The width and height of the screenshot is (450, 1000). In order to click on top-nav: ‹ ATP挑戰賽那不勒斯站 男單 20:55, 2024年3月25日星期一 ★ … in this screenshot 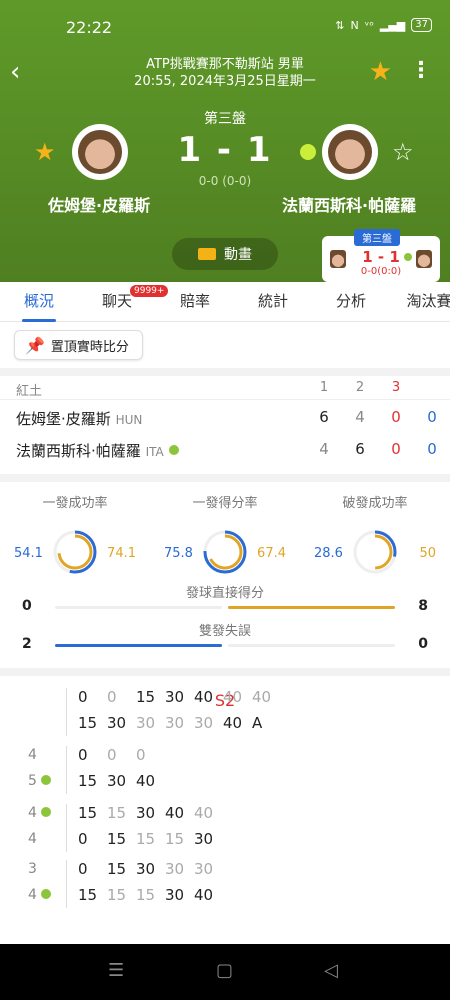, I will do `click(225, 76)`.